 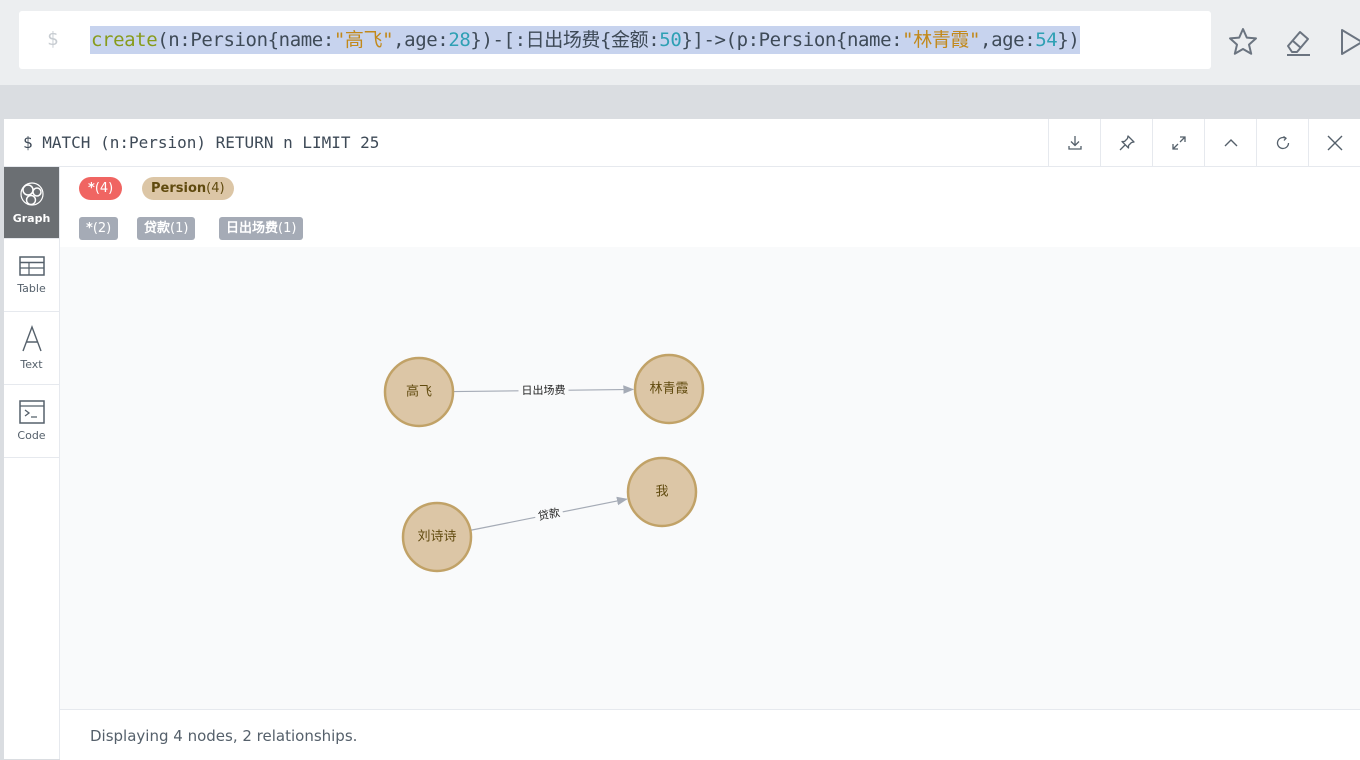 I want to click on code-token: 50, so click(x=670, y=40).